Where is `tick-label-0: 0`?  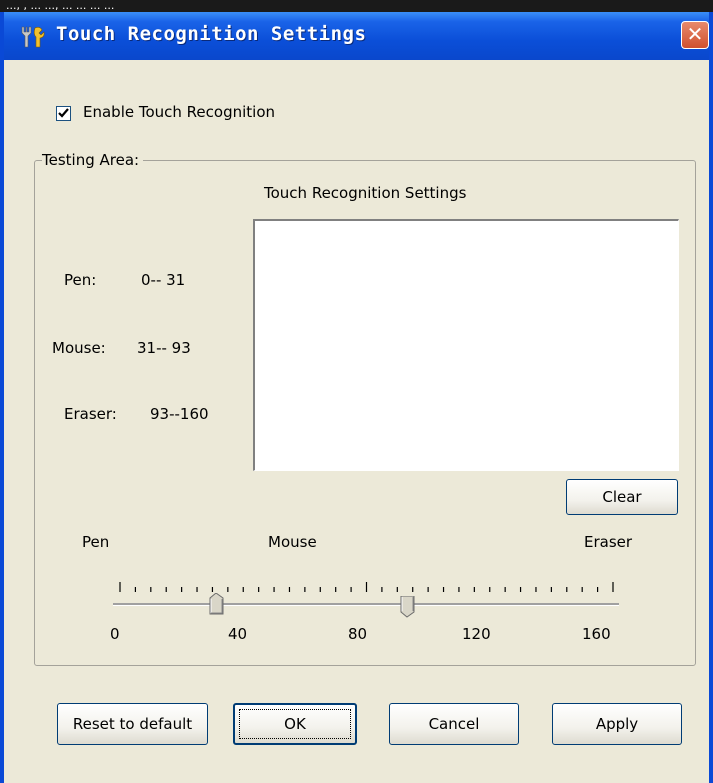
tick-label-0: 0 is located at coordinates (115, 634).